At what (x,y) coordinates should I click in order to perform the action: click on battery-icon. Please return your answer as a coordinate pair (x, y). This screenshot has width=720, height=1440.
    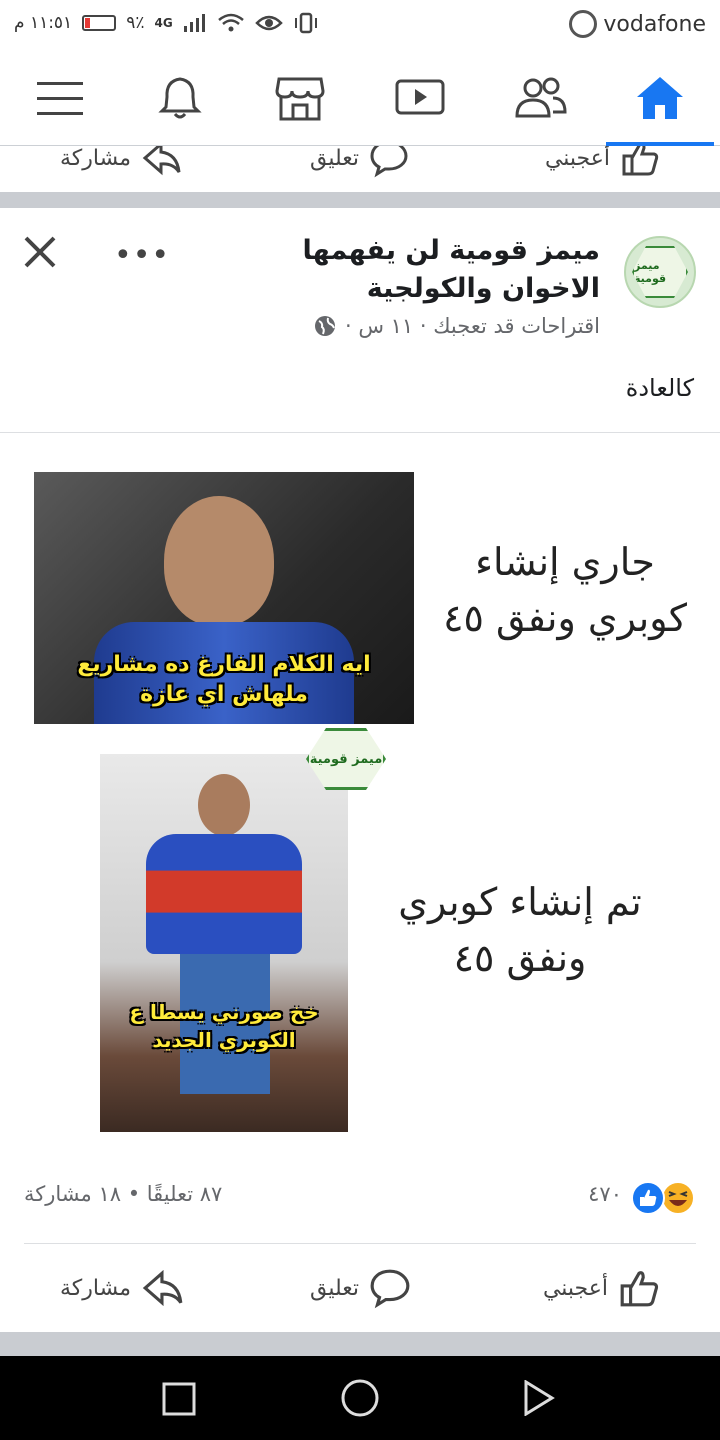
    Looking at the image, I should click on (99, 23).